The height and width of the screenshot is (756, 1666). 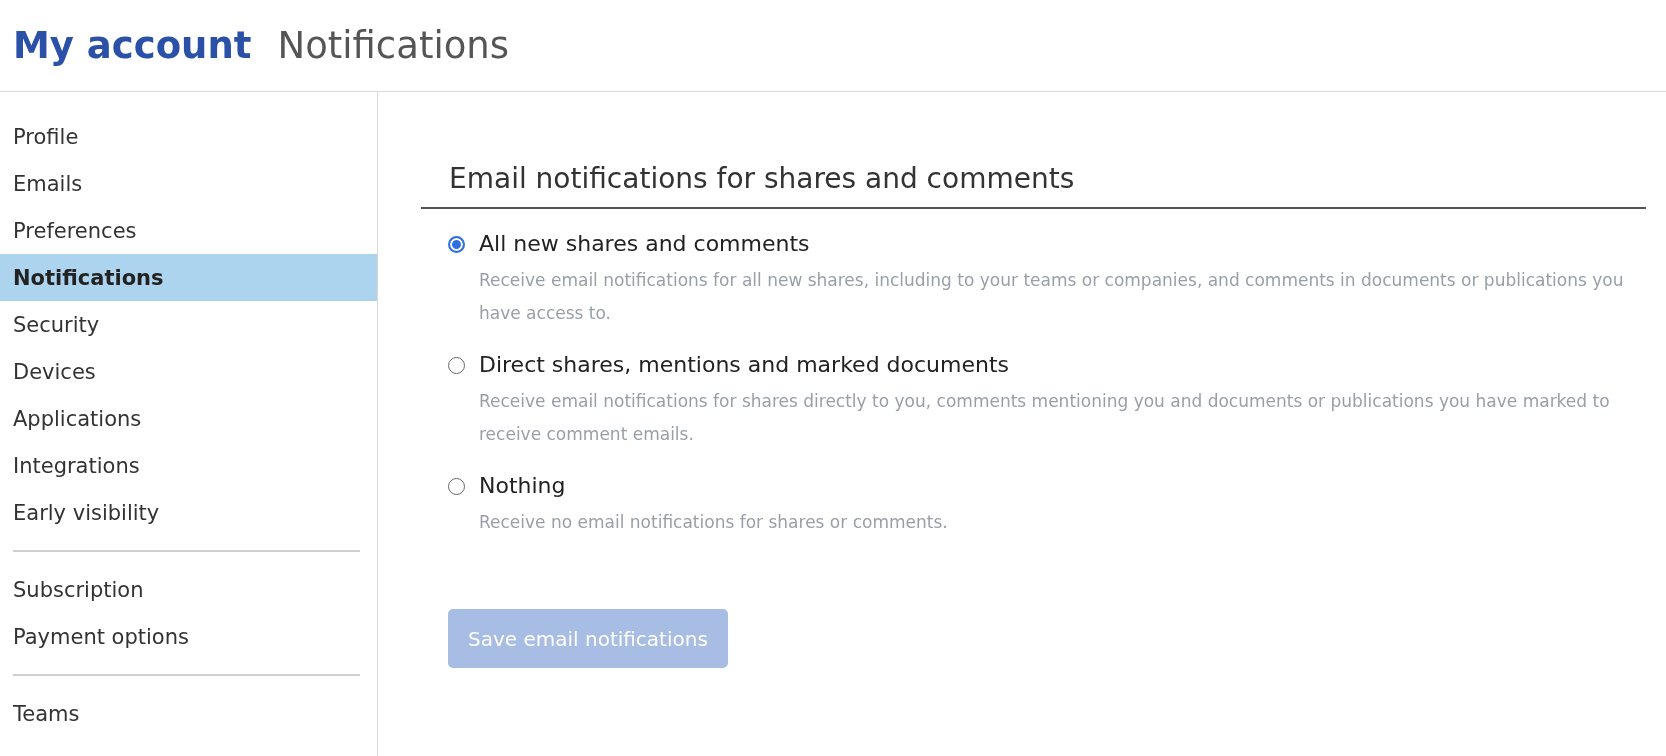 What do you see at coordinates (523, 485) in the screenshot?
I see `option-label: Nothing` at bounding box center [523, 485].